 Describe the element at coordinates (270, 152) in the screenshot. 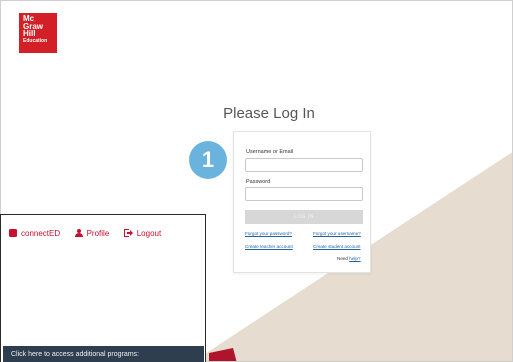

I see `username-label: Username or Email` at that location.